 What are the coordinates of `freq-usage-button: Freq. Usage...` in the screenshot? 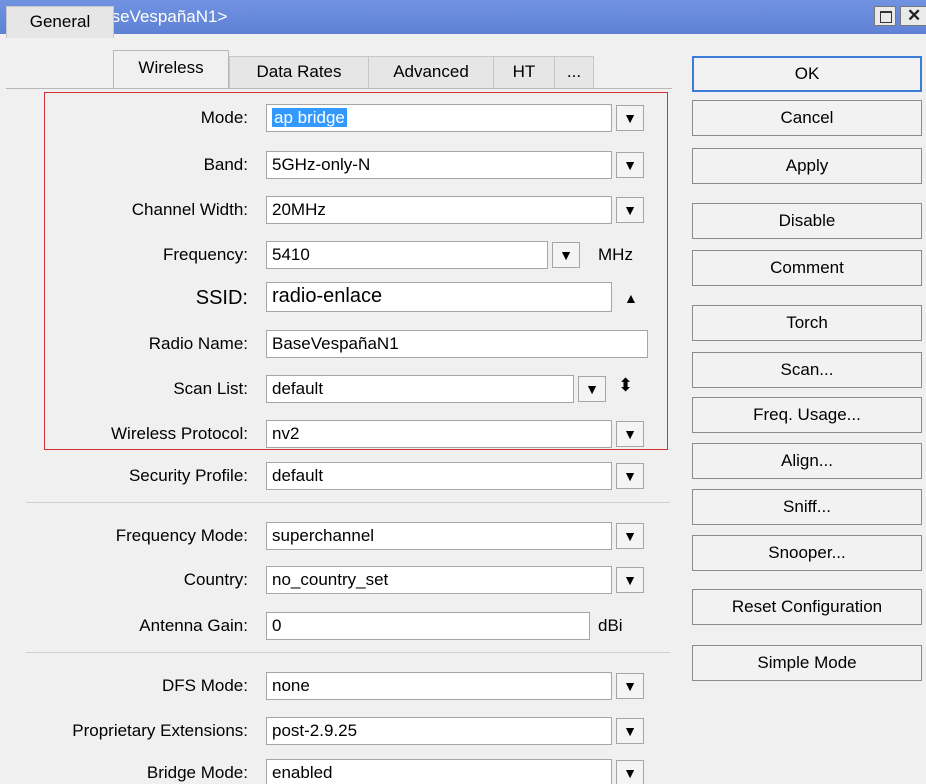 It's located at (807, 415).